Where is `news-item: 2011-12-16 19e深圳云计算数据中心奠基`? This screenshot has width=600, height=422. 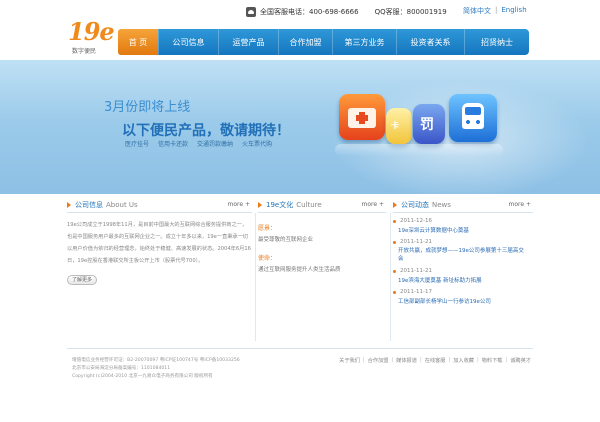 news-item: 2011-12-16 19e深圳云计算数据中心奠基 is located at coordinates (463, 226).